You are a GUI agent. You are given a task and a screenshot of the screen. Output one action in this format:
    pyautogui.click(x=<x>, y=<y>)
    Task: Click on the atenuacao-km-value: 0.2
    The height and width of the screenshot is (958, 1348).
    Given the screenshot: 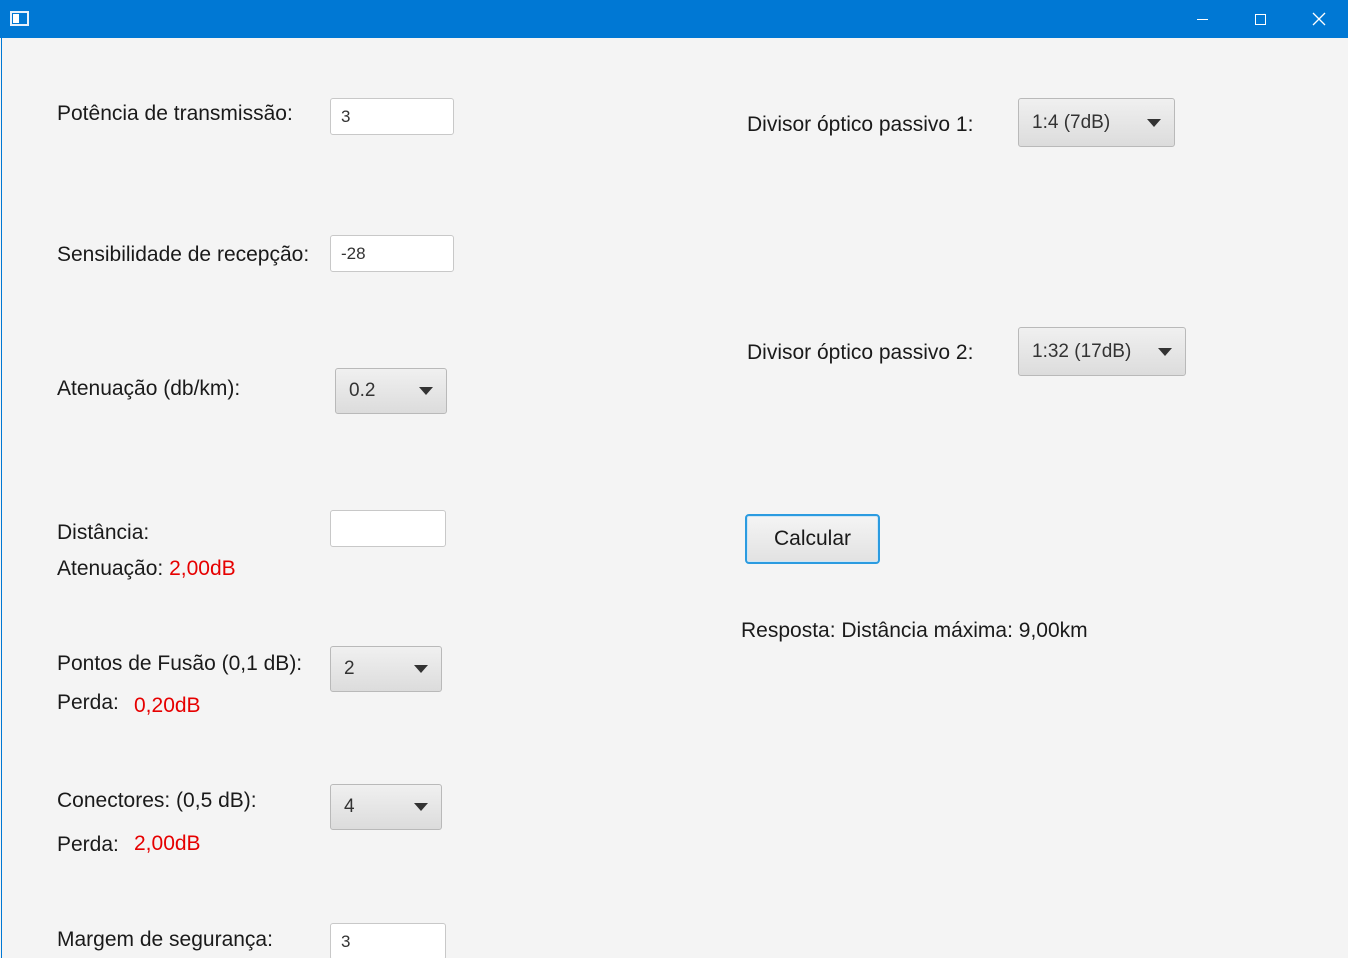 What is the action you would take?
    pyautogui.click(x=362, y=390)
    